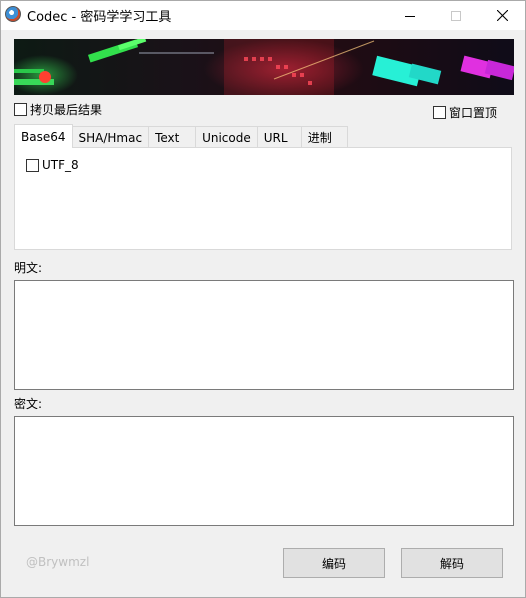 The height and width of the screenshot is (598, 526). I want to click on utf8-checkbox: UTF_8, so click(52, 165).